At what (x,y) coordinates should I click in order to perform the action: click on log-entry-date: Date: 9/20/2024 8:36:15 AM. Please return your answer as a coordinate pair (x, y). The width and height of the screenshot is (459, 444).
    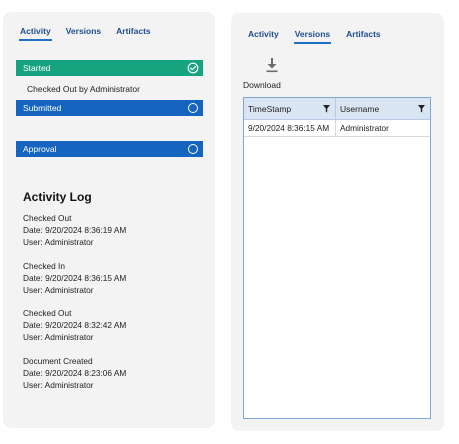
    Looking at the image, I should click on (75, 278).